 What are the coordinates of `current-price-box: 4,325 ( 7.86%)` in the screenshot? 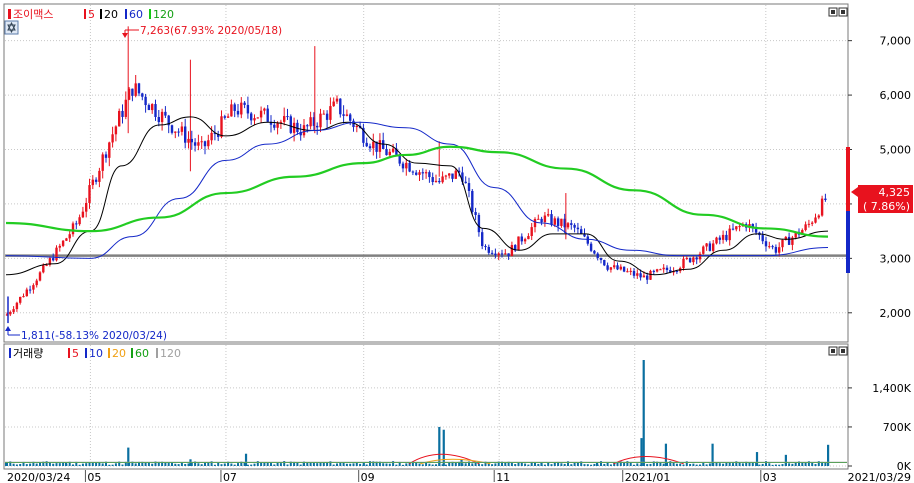 It's located at (885, 199).